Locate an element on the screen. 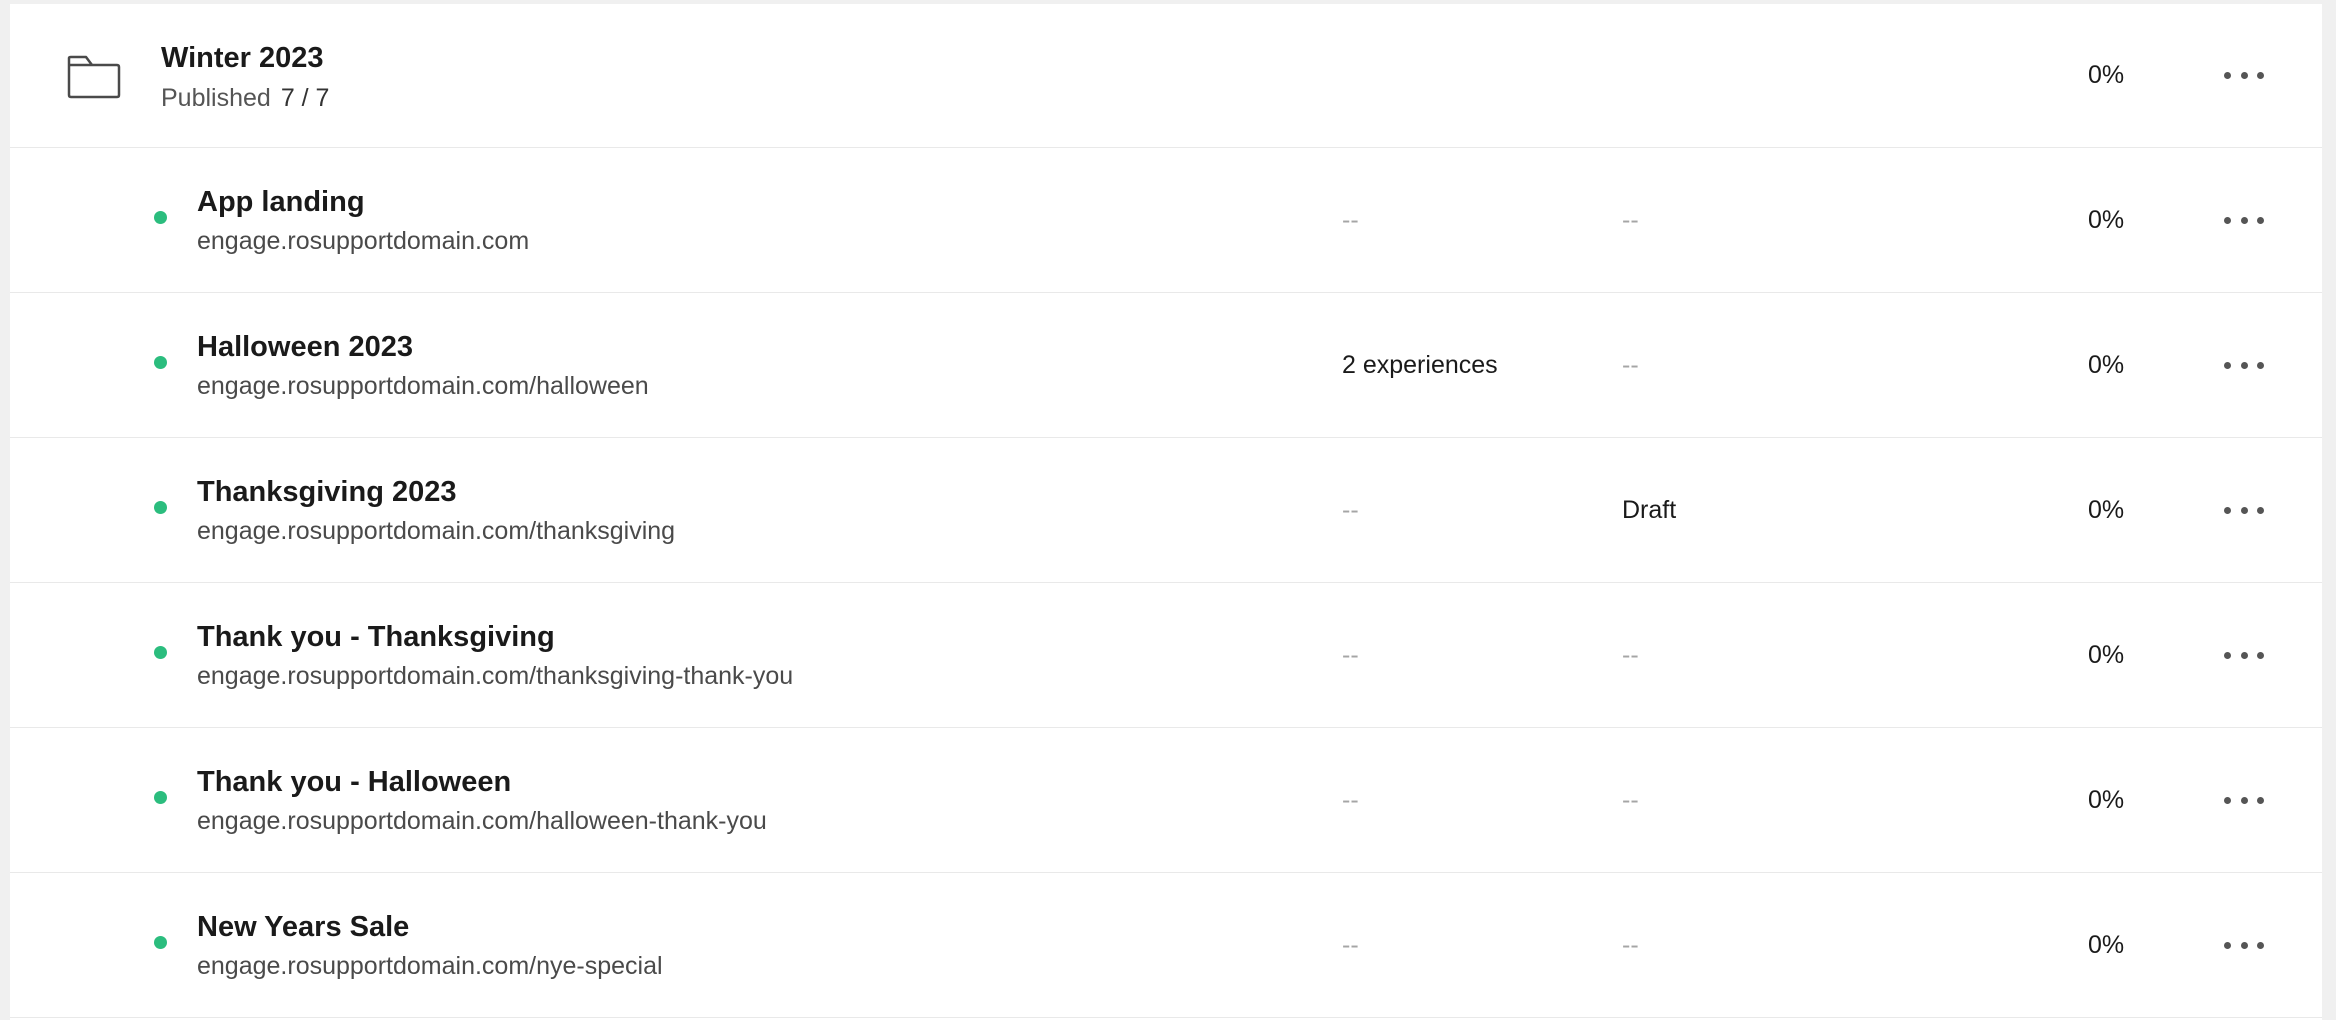 Image resolution: width=2336 pixels, height=1020 pixels. folder-title: Winter 2023 is located at coordinates (242, 58).